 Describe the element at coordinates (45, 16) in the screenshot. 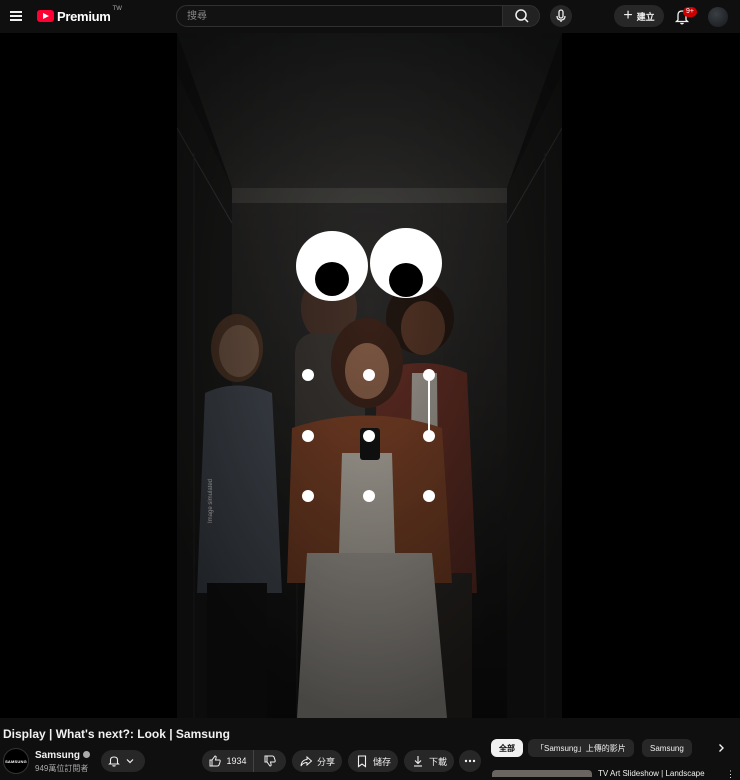

I see `youtube-play-icon` at that location.